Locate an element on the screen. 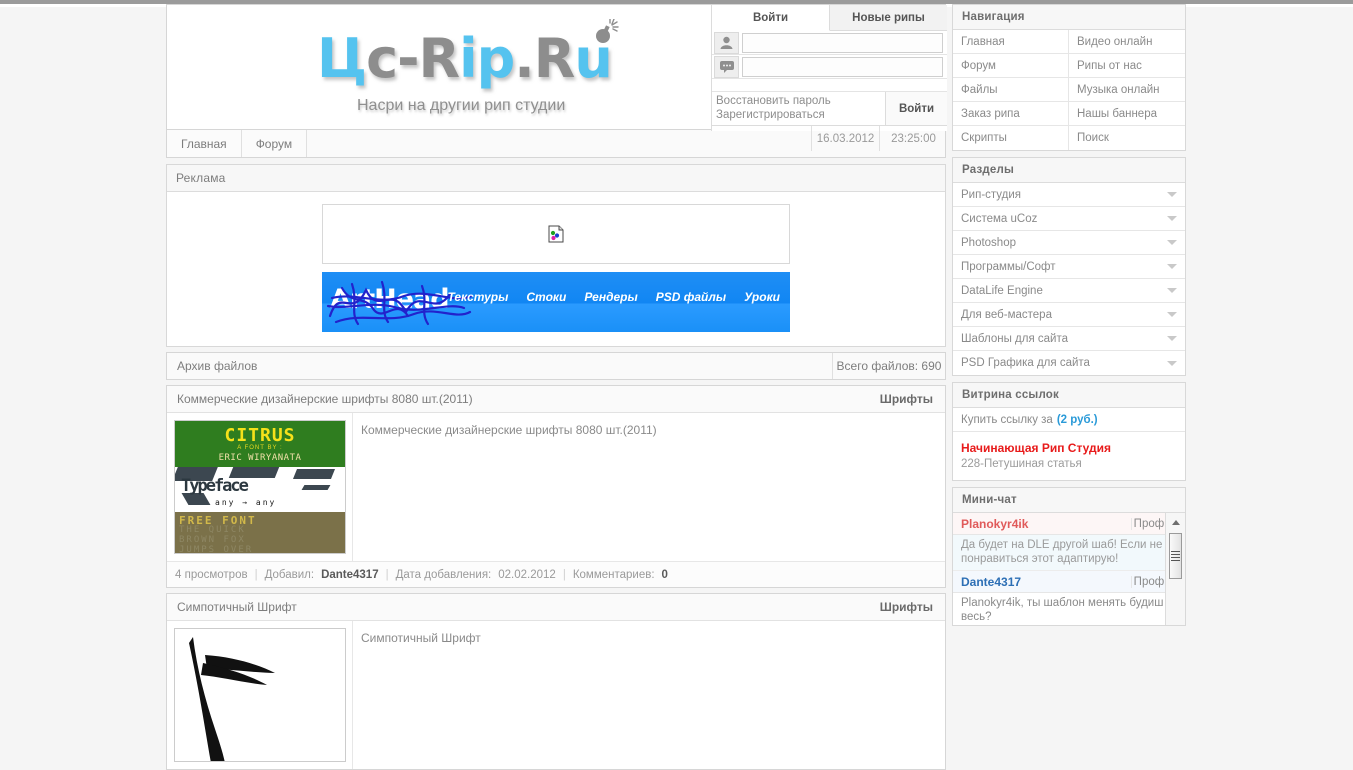 The image size is (1353, 770). banner-menu-item-4: Уроки is located at coordinates (762, 297).